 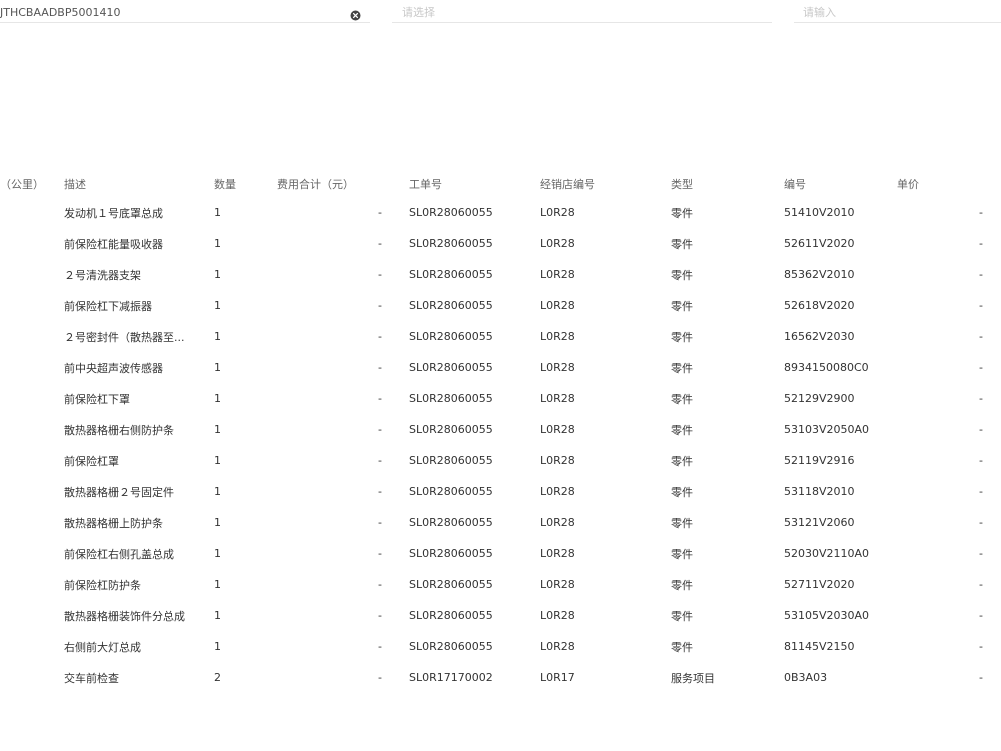 I want to click on type-select, so click(x=582, y=12).